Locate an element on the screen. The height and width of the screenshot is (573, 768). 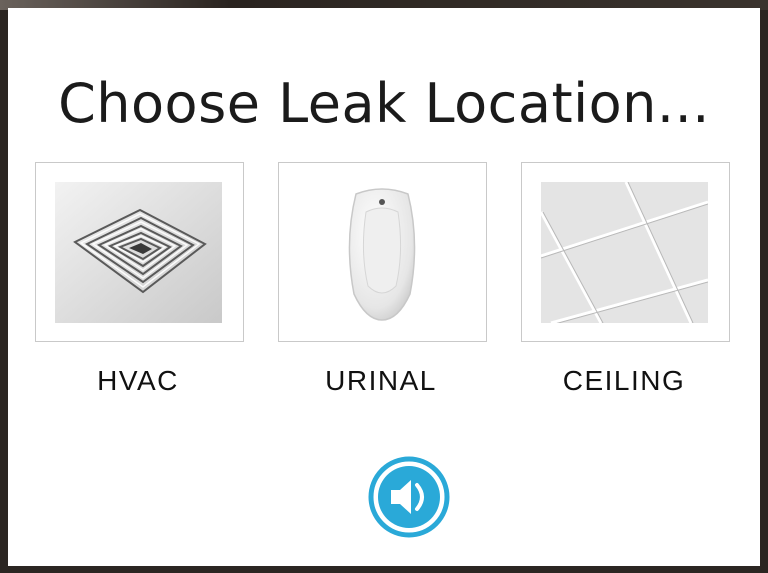
ceiling-tiles-image is located at coordinates (624, 252).